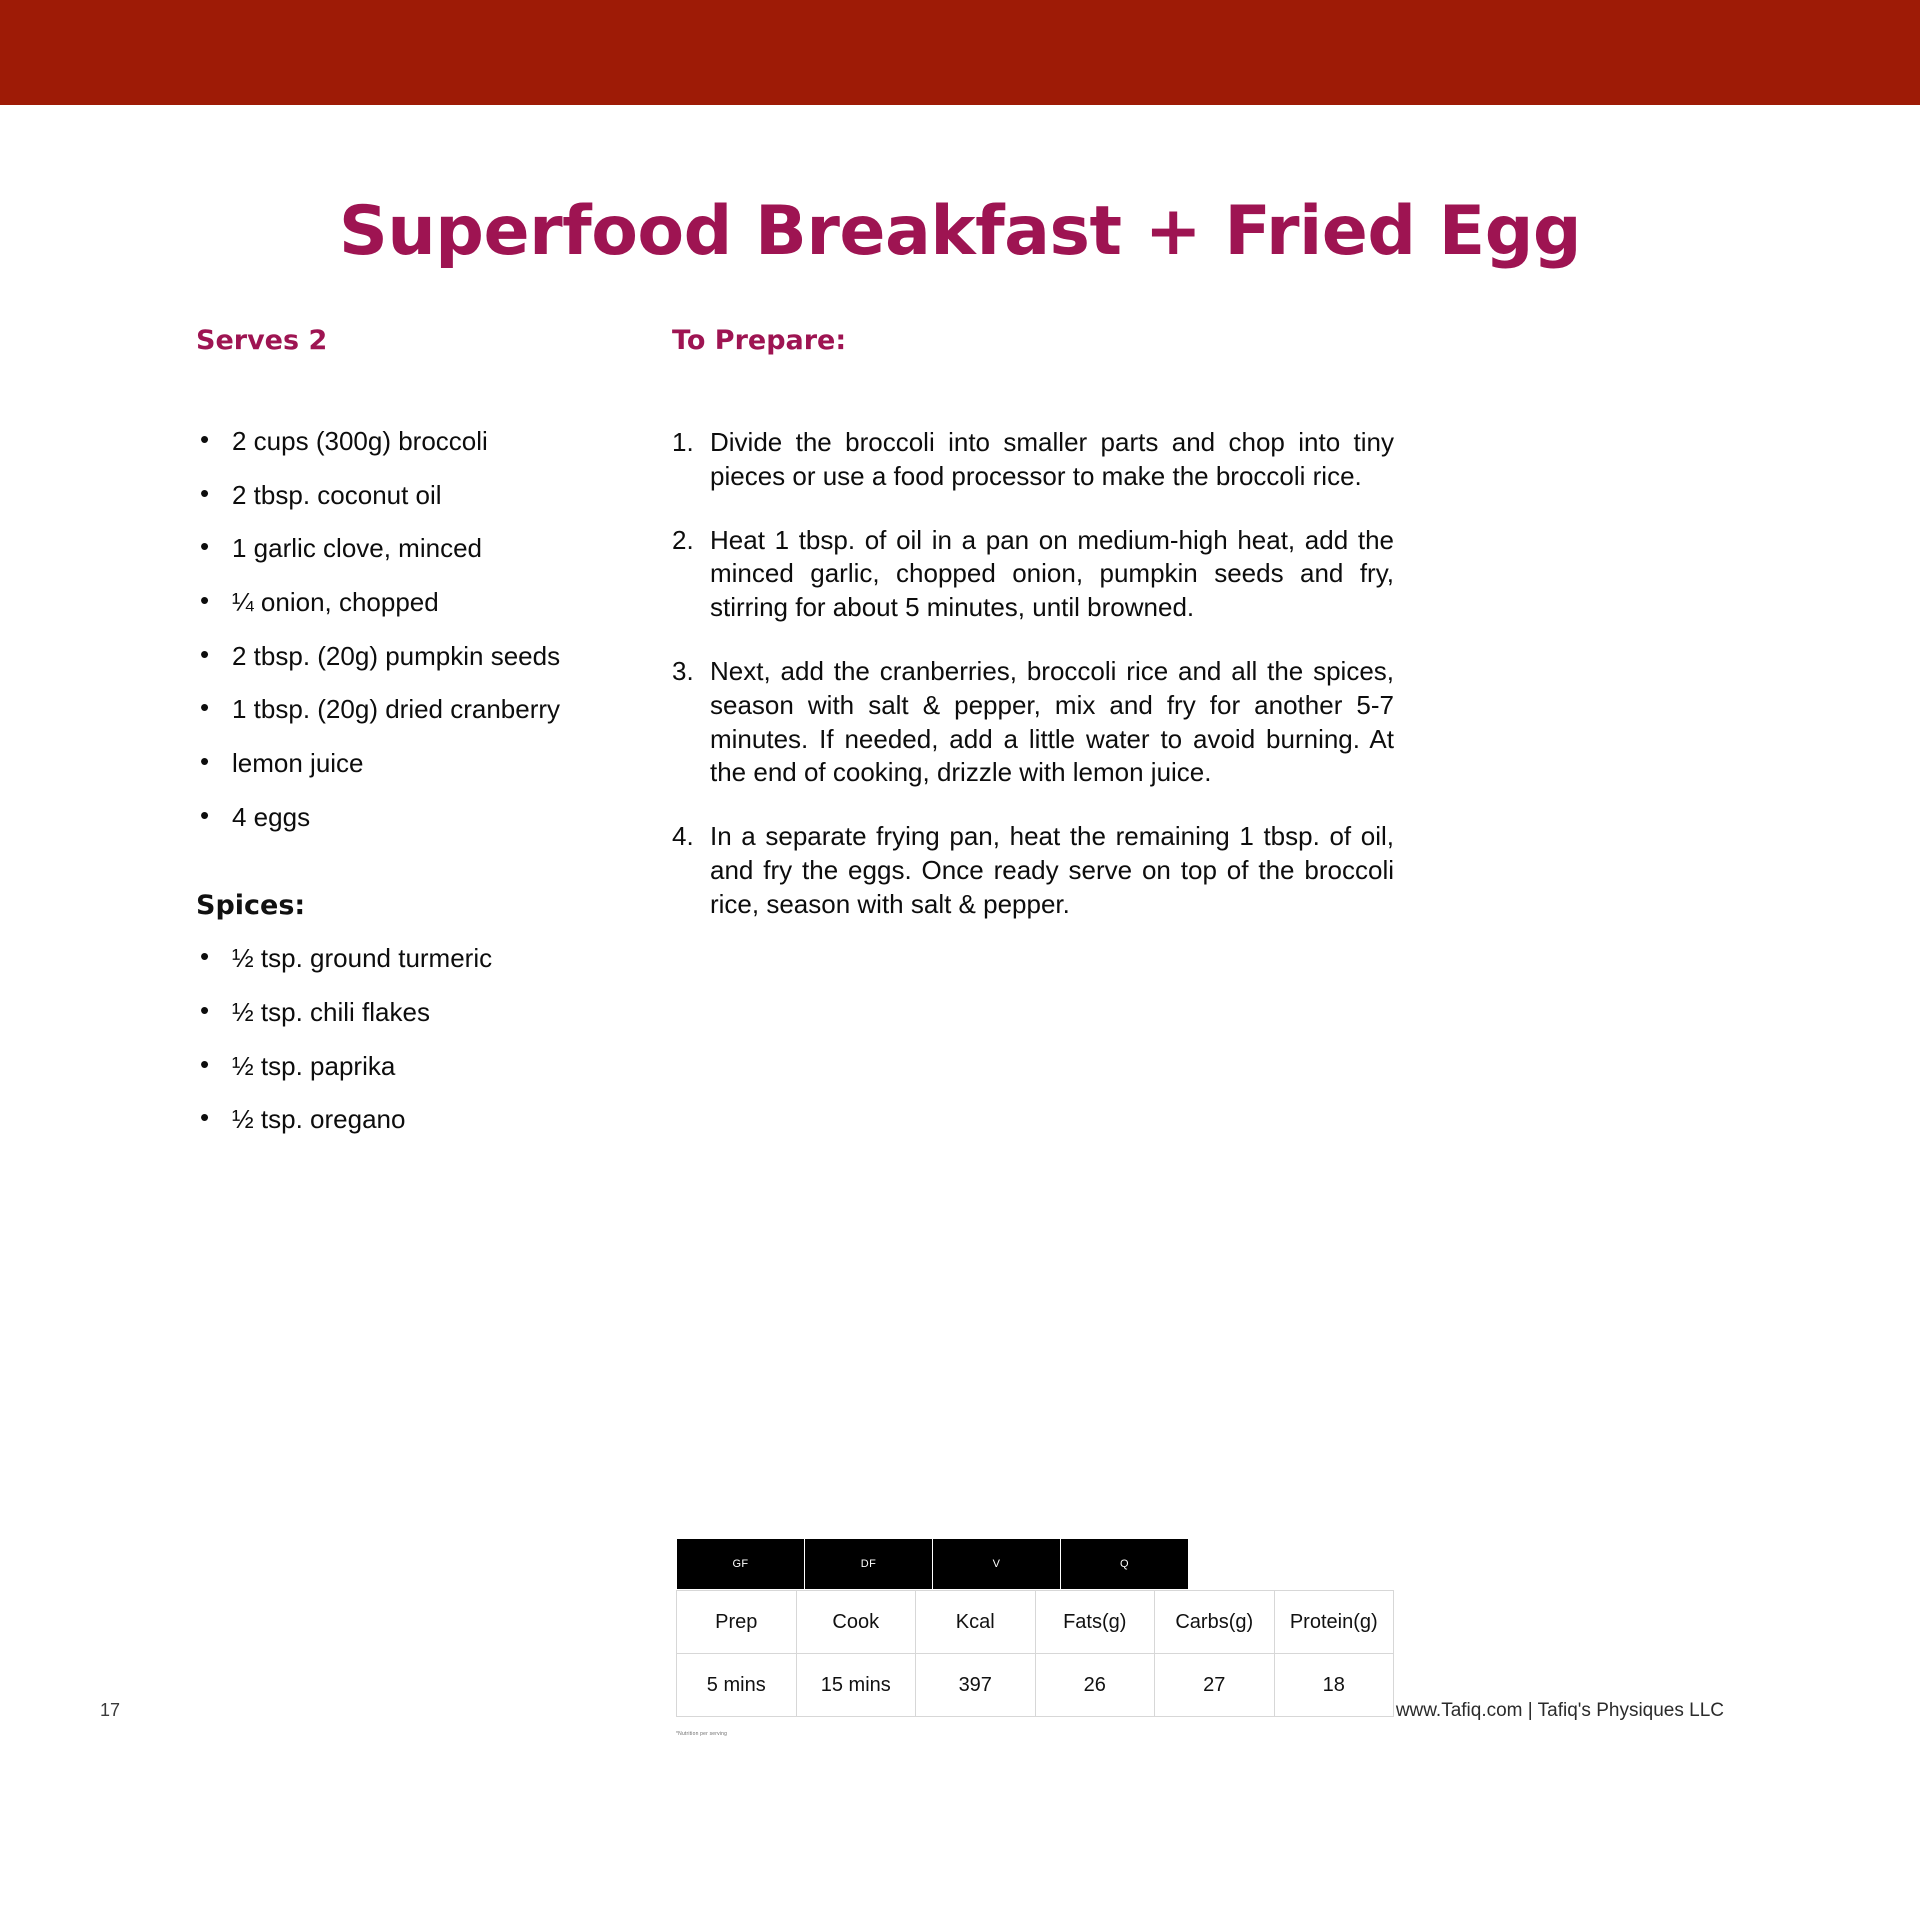 The width and height of the screenshot is (1920, 1920). Describe the element at coordinates (431, 440) in the screenshot. I see `list-item: 2 cups (300g) broccoli` at that location.